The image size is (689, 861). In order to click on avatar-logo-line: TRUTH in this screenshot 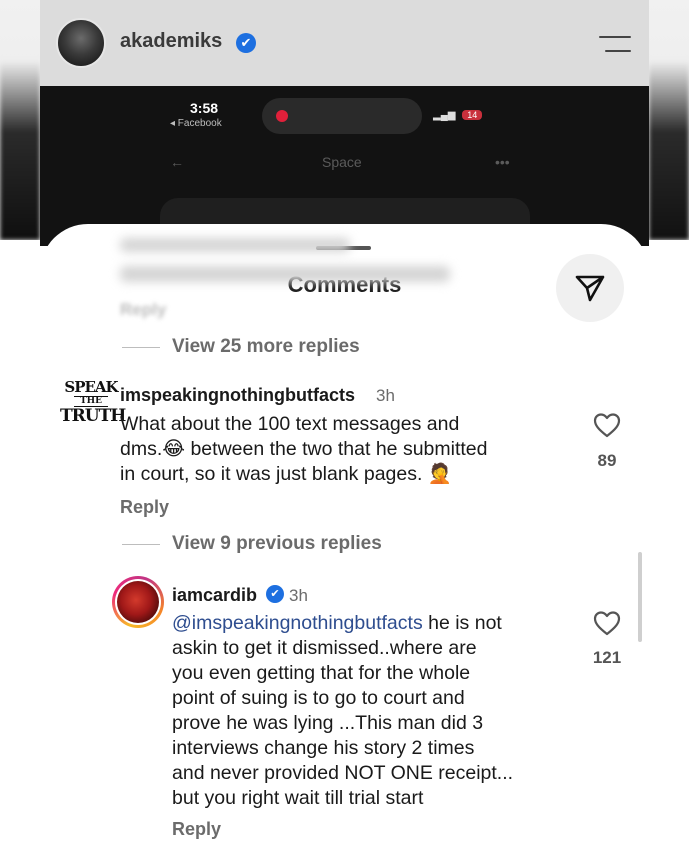, I will do `click(93, 416)`.